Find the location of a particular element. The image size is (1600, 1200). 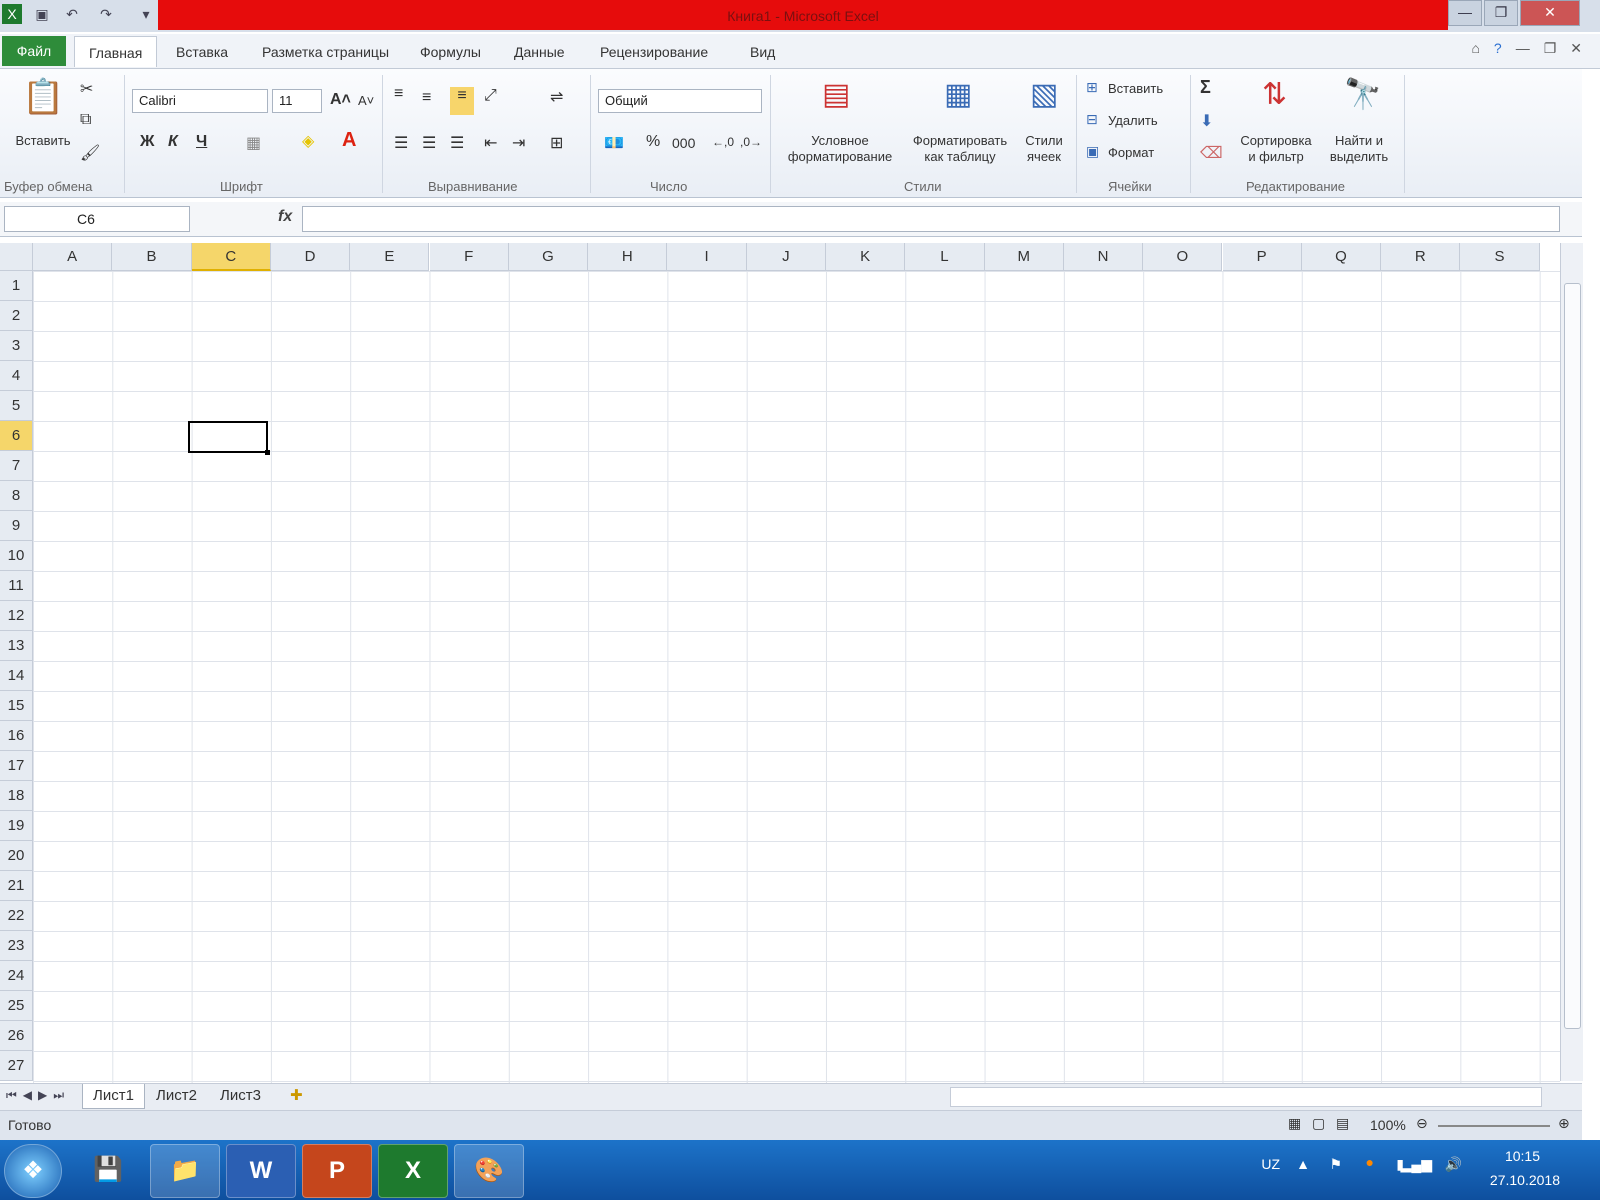

excel-icon: X is located at coordinates (413, 1171).